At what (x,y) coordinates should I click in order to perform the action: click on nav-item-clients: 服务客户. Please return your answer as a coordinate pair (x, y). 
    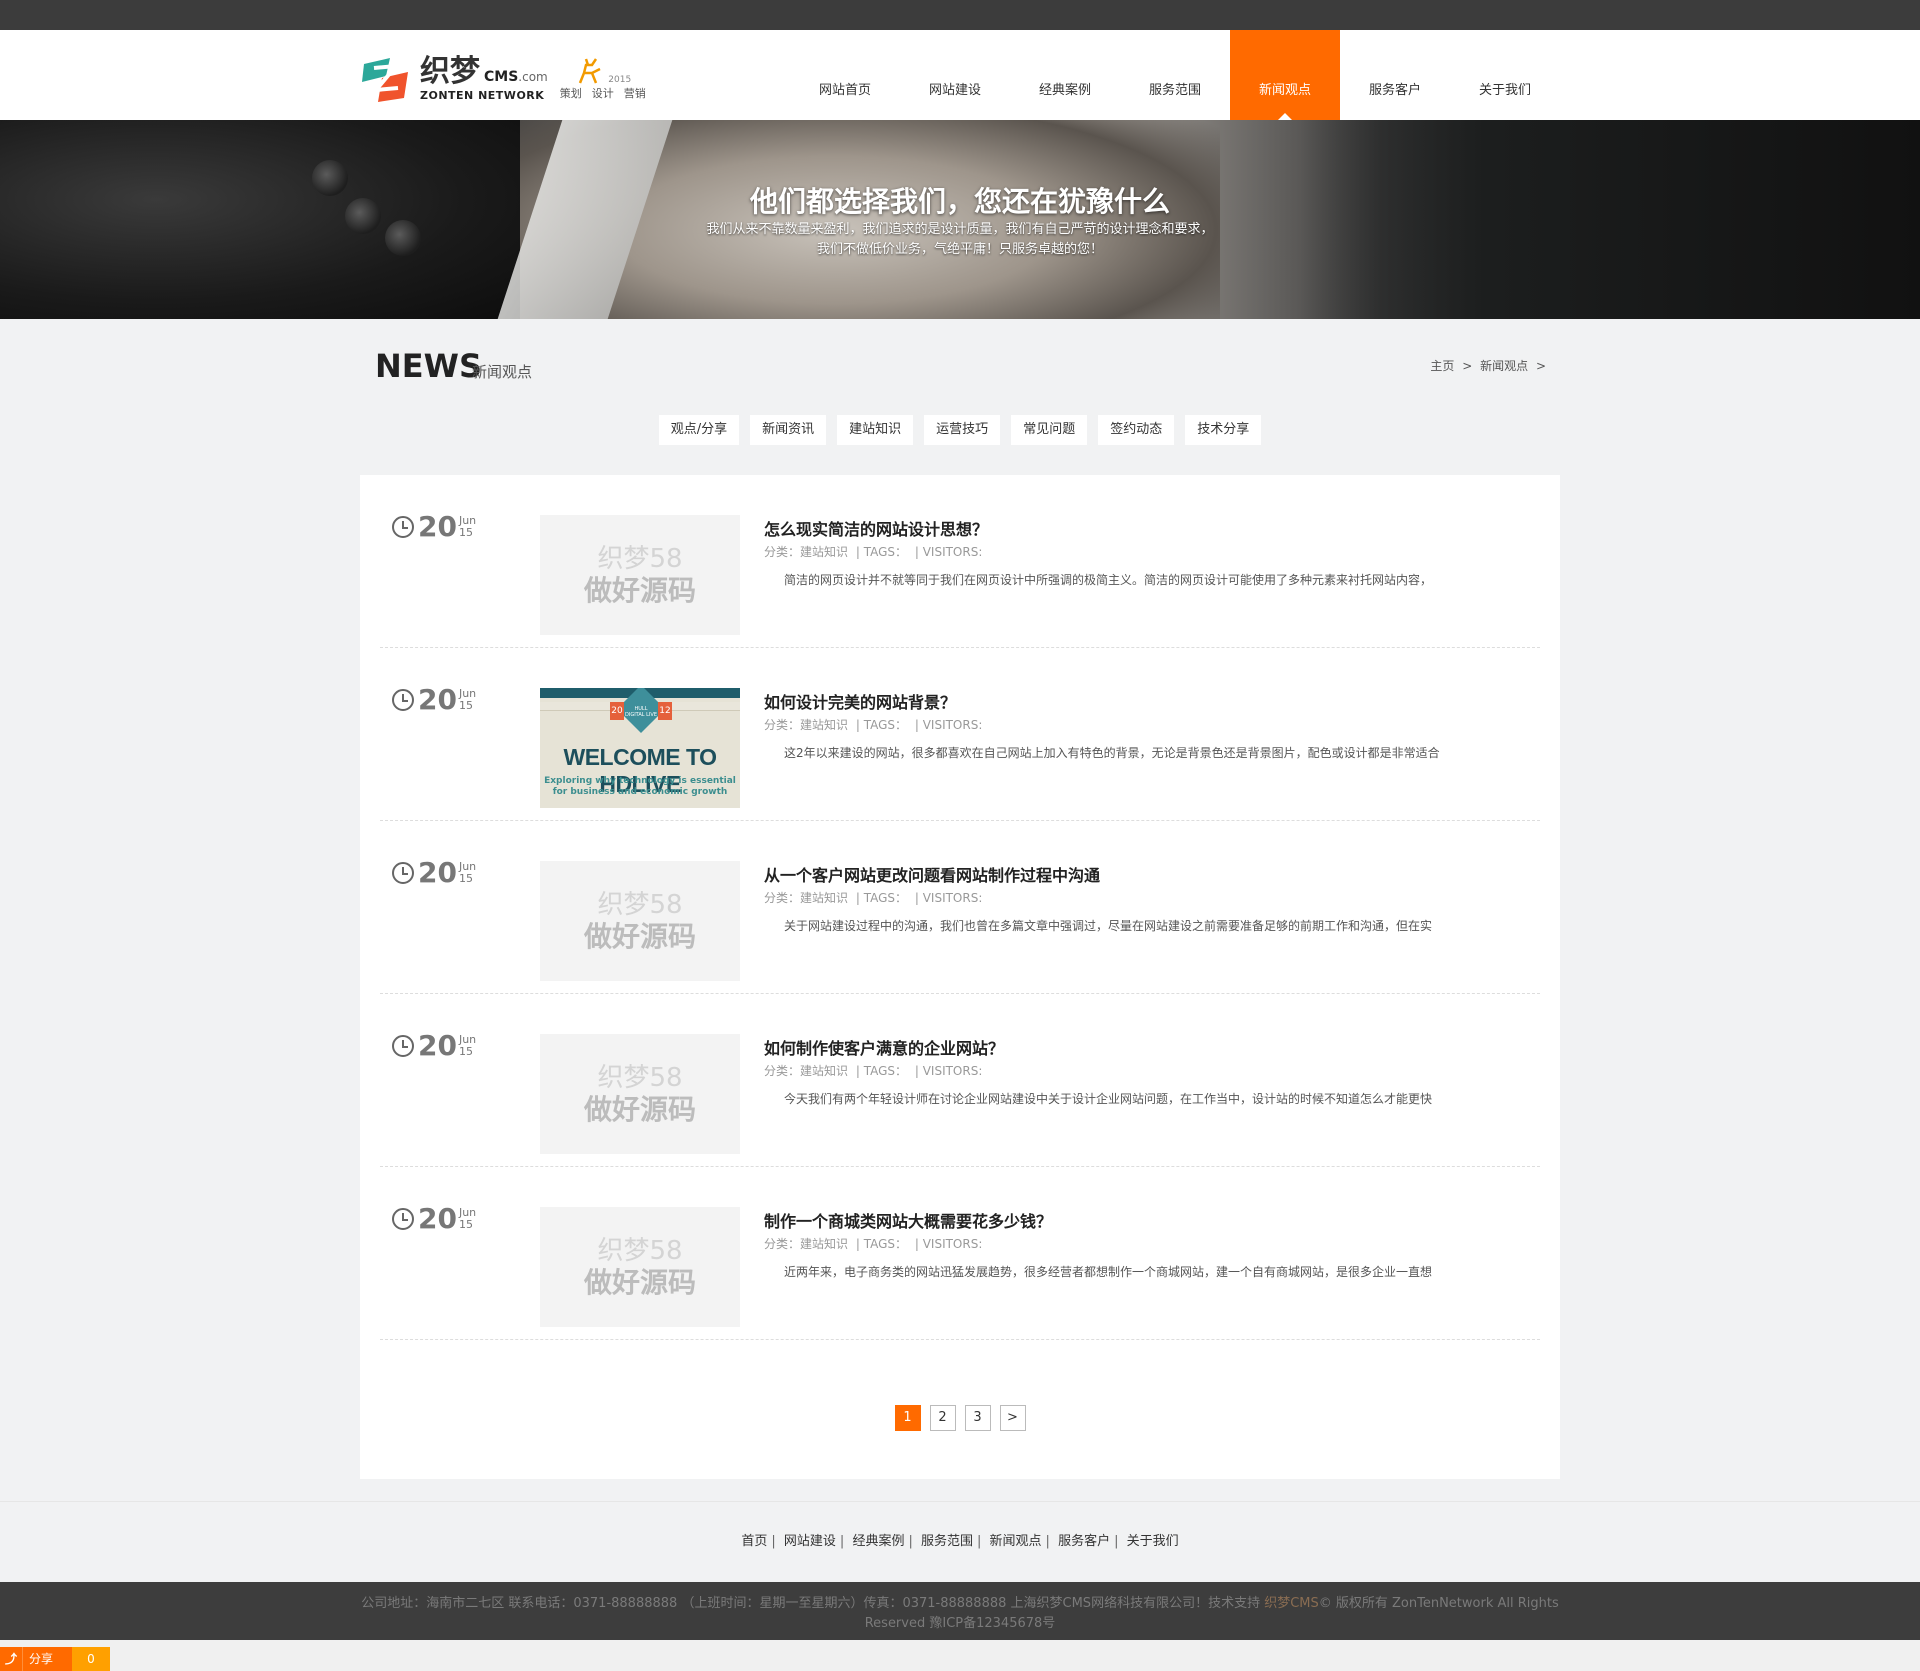
    Looking at the image, I should click on (1395, 75).